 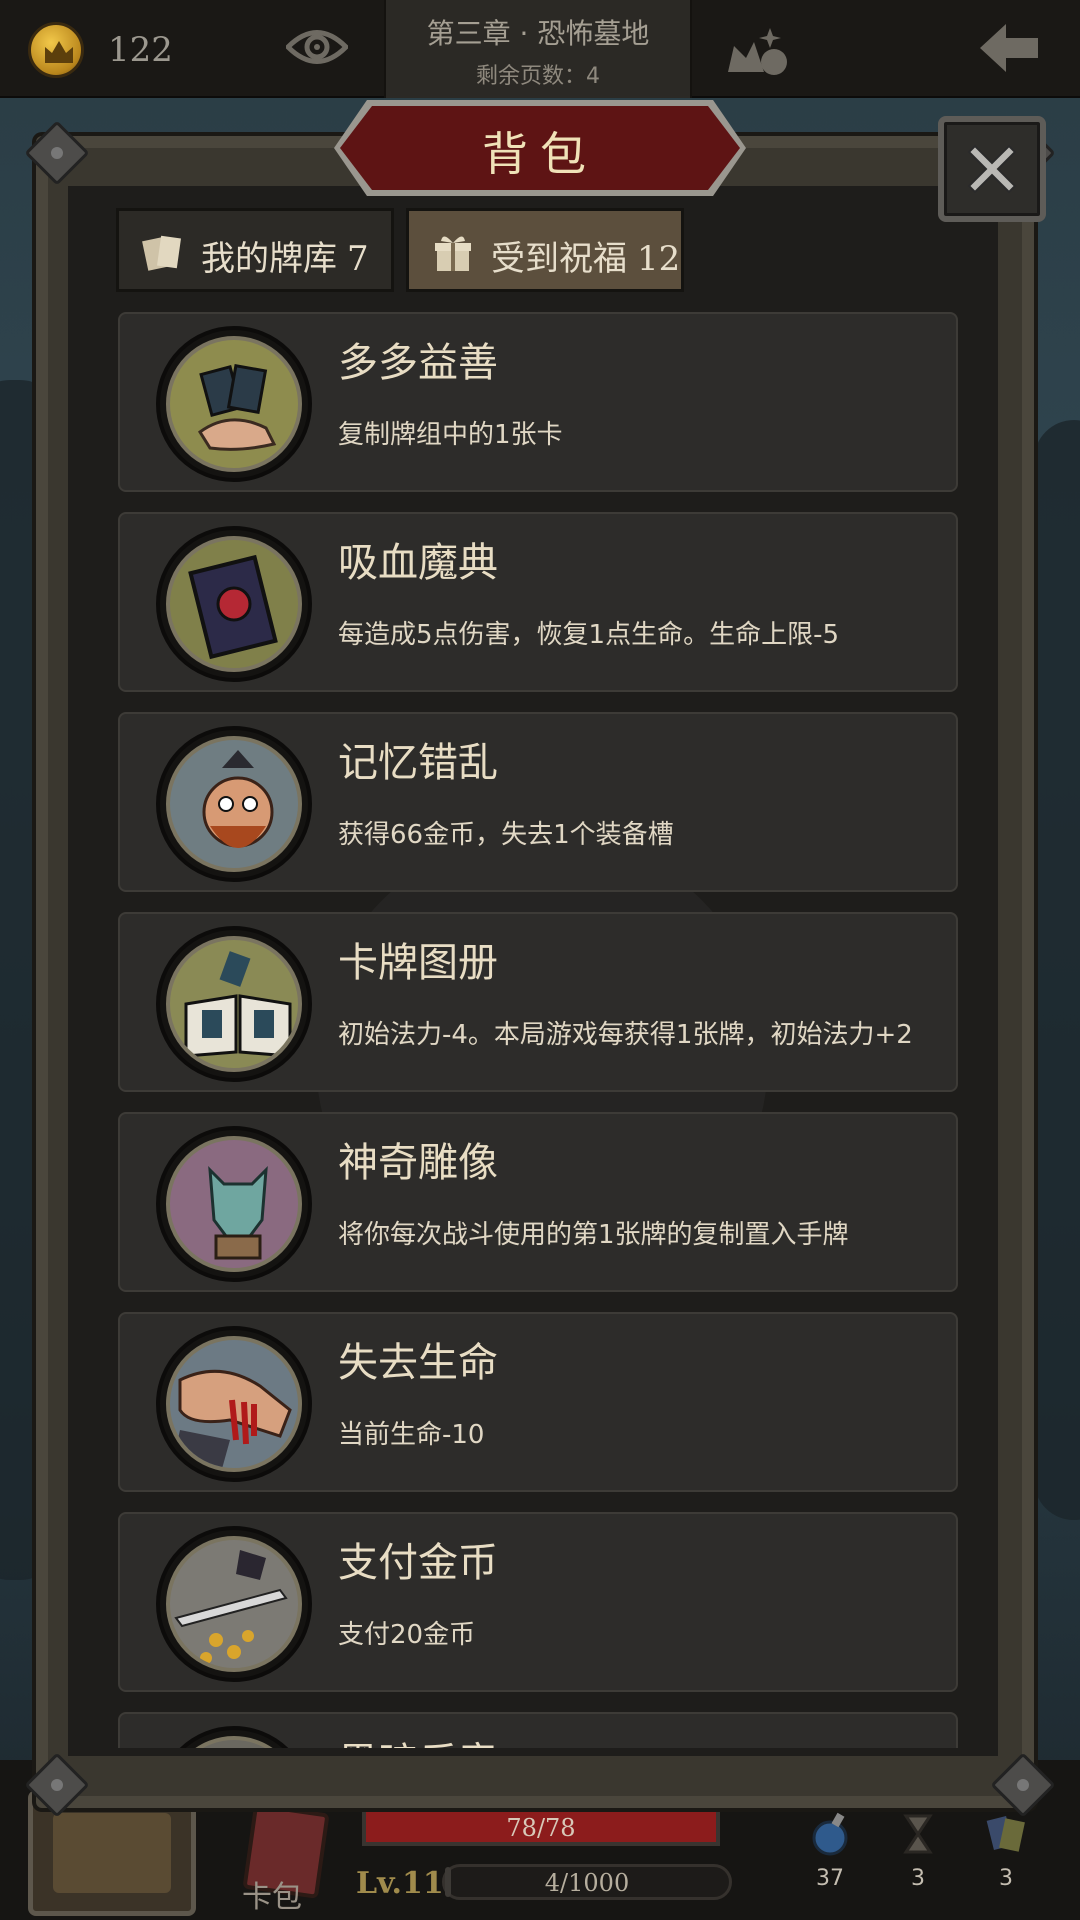 What do you see at coordinates (418, 1163) in the screenshot?
I see `blessing-name: 神奇雕像` at bounding box center [418, 1163].